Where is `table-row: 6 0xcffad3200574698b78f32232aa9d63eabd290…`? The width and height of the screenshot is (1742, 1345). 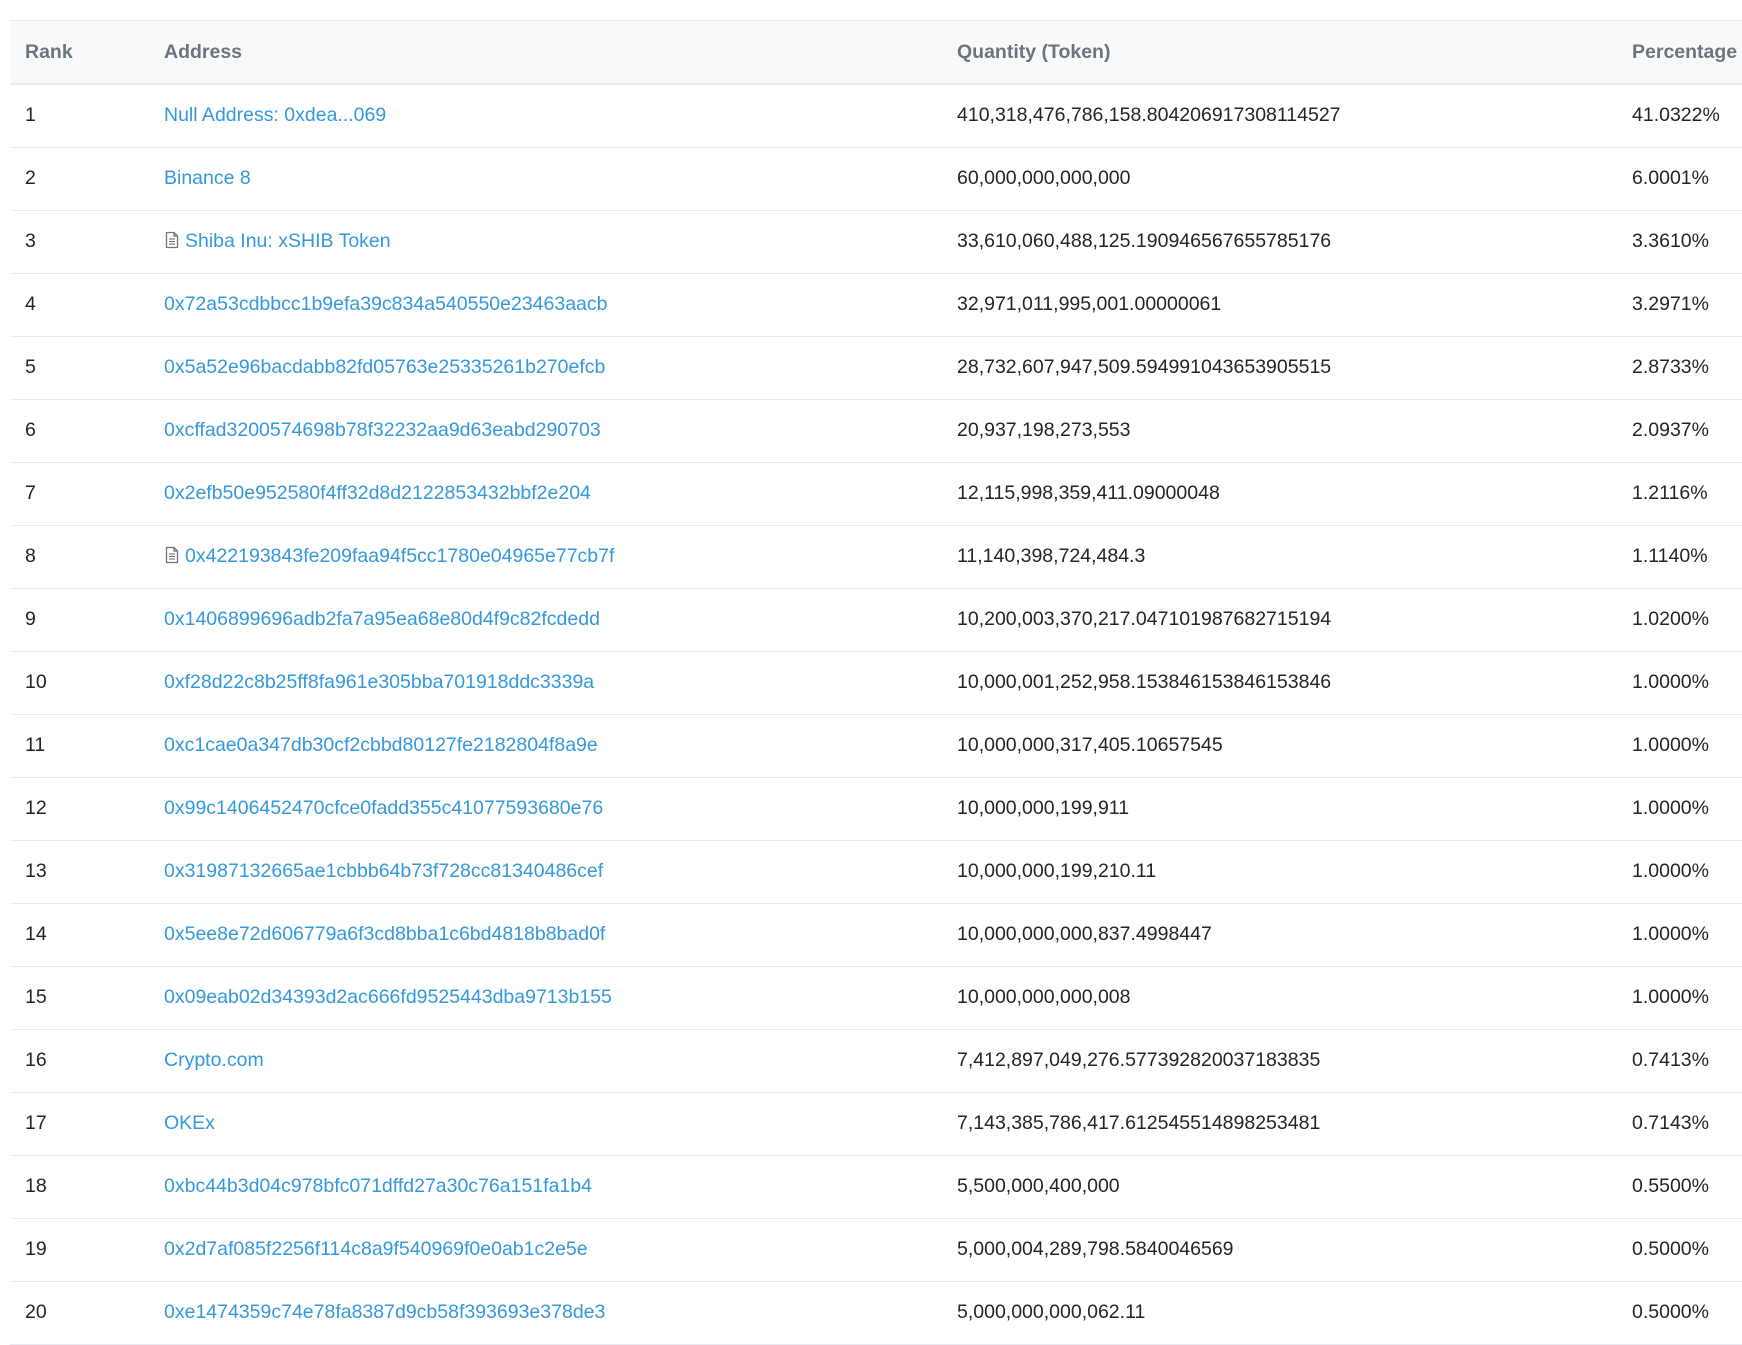 table-row: 6 0xcffad3200574698b78f32232aa9d63eabd290… is located at coordinates (876, 431).